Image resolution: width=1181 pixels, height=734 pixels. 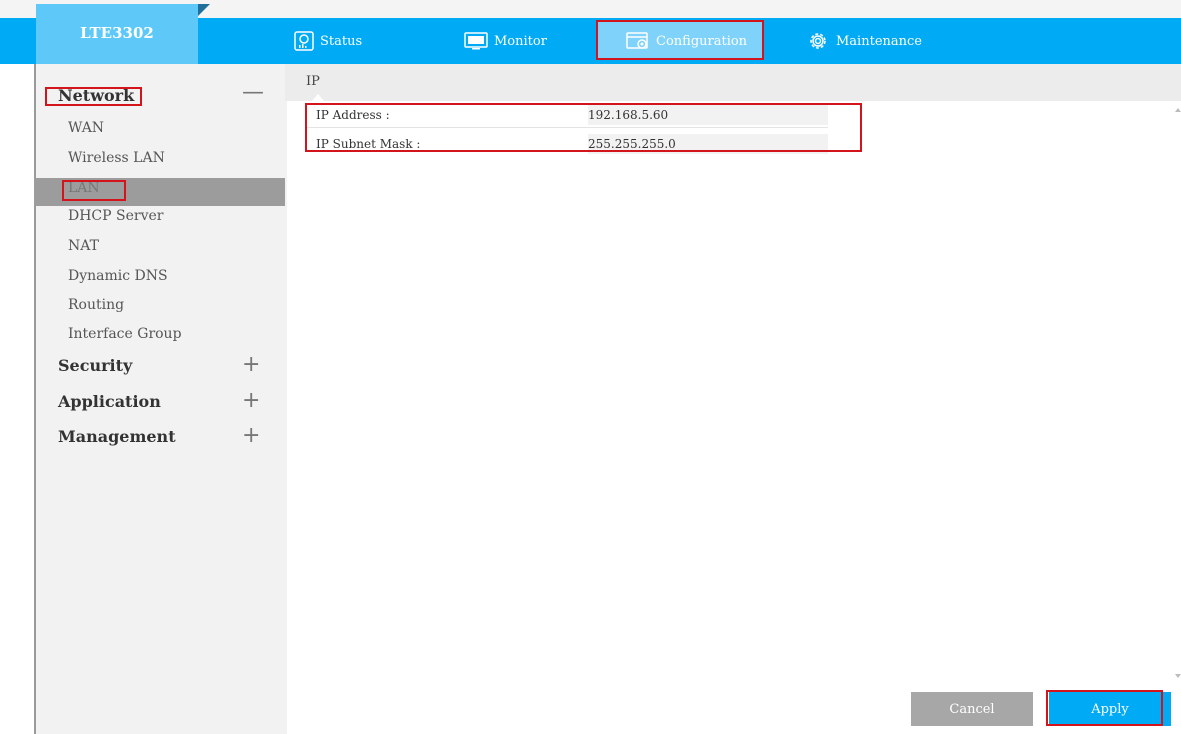 What do you see at coordinates (95, 365) in the screenshot?
I see `sidebar-group-security: Security` at bounding box center [95, 365].